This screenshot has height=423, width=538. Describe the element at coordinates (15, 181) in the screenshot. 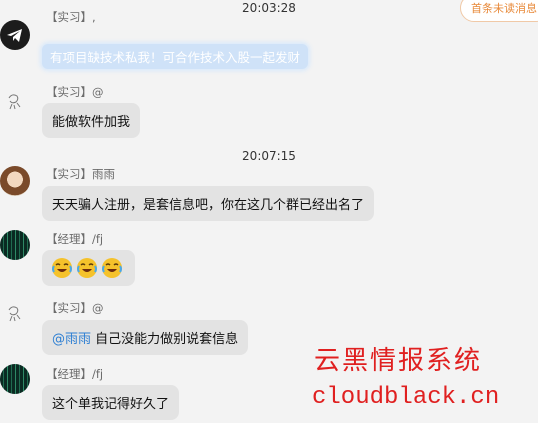

I see `girl-avatar` at that location.